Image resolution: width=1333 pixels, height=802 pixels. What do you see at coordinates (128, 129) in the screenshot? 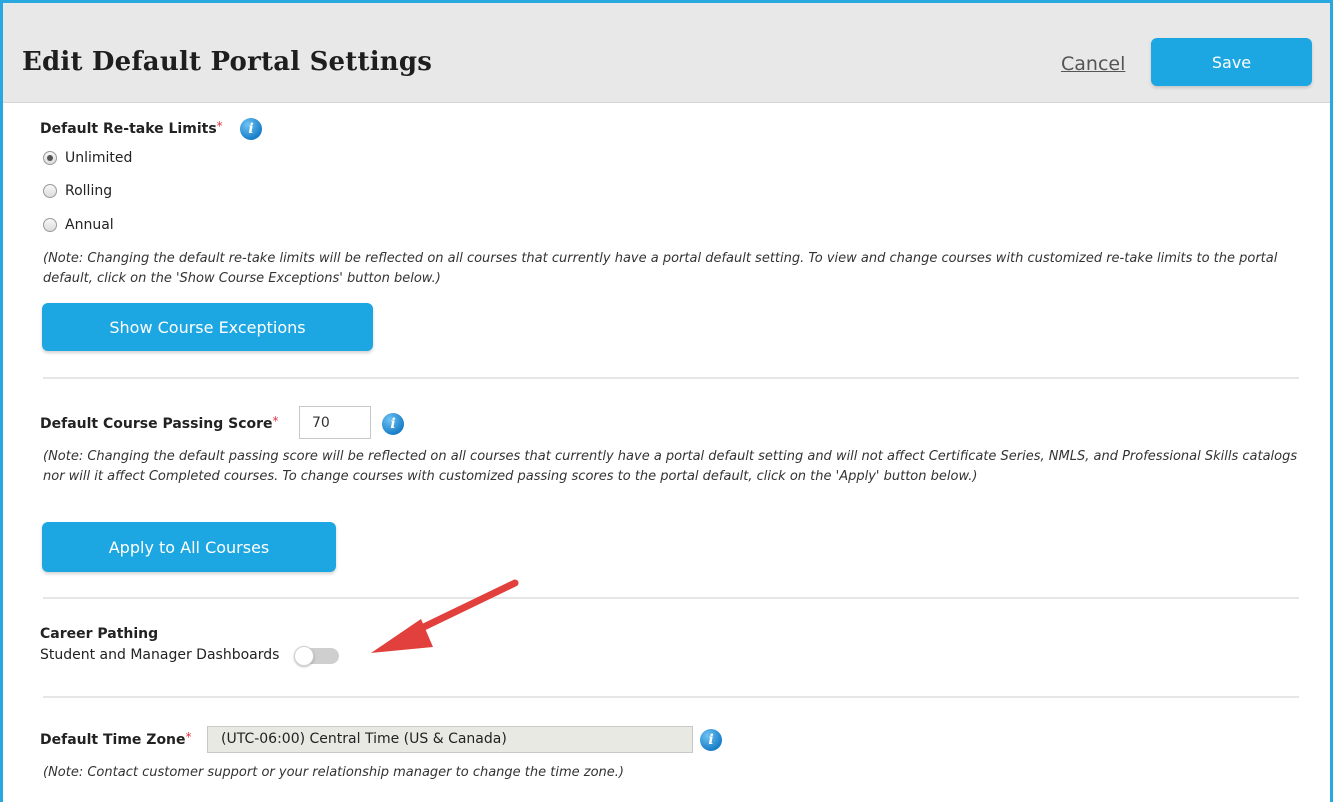
I see `retake-limits-label-text: Default Re-take Limits` at bounding box center [128, 129].